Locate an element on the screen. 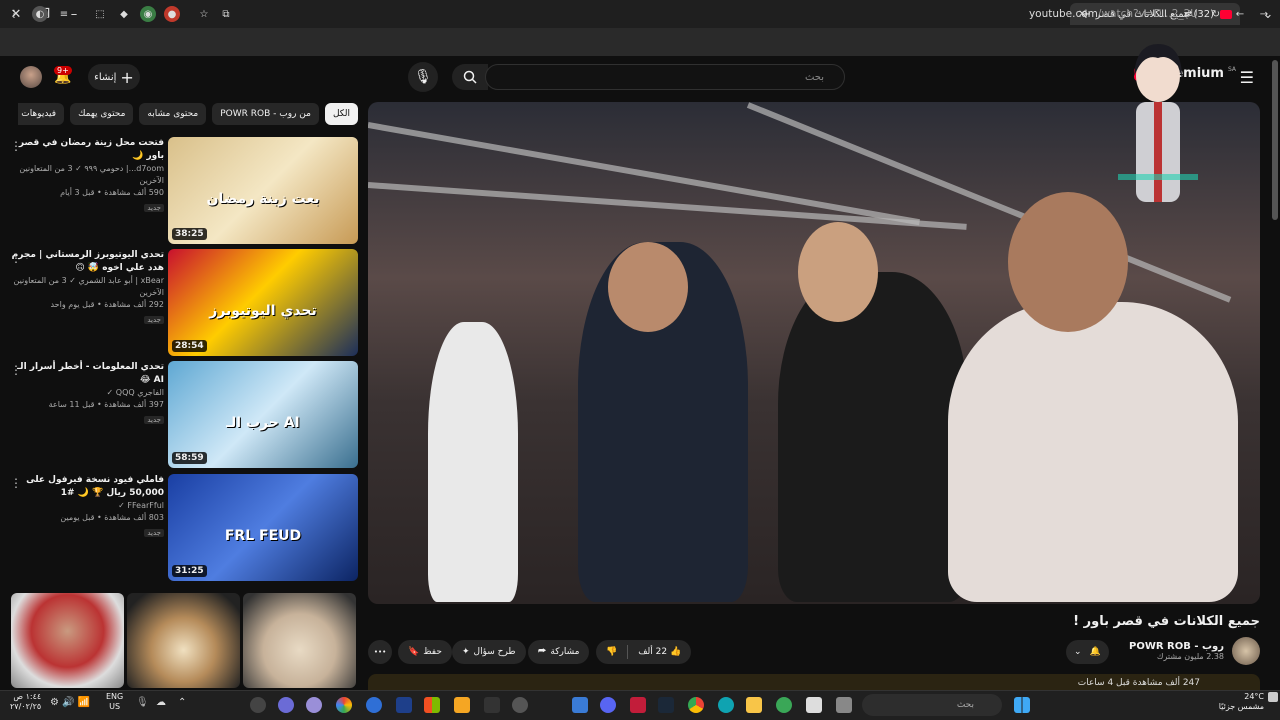 Image resolution: width=1280 pixels, height=720 pixels. extension-icon: ◐ is located at coordinates (40, 14).